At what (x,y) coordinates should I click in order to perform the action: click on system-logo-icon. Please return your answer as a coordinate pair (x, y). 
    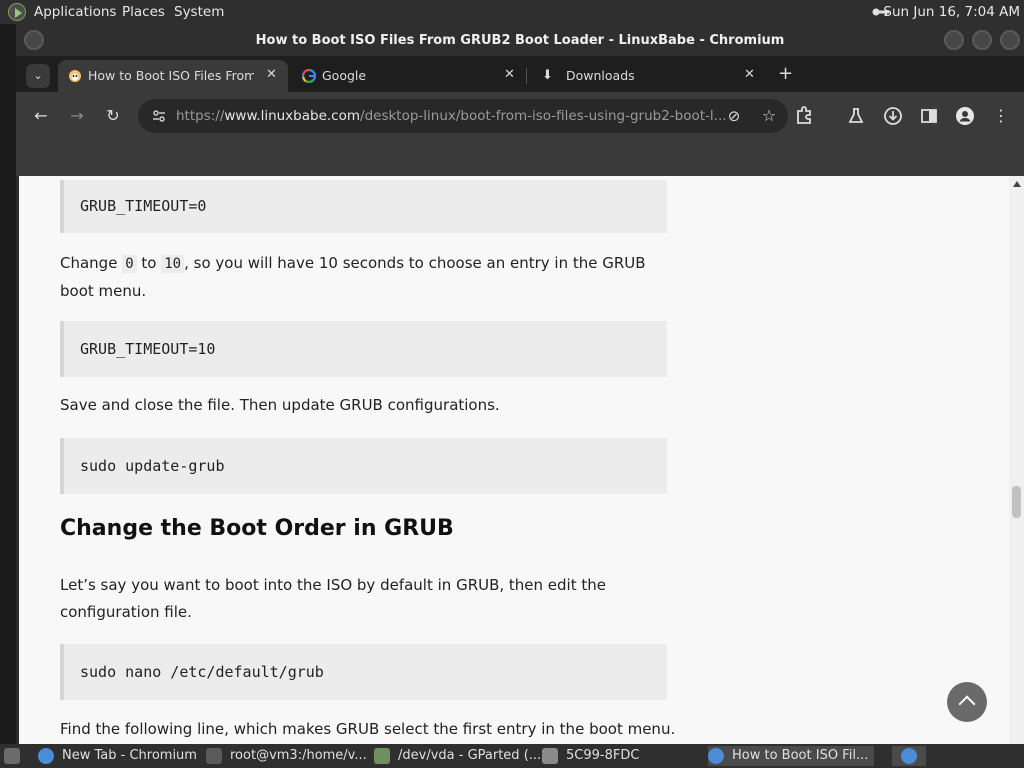
    Looking at the image, I should click on (17, 12).